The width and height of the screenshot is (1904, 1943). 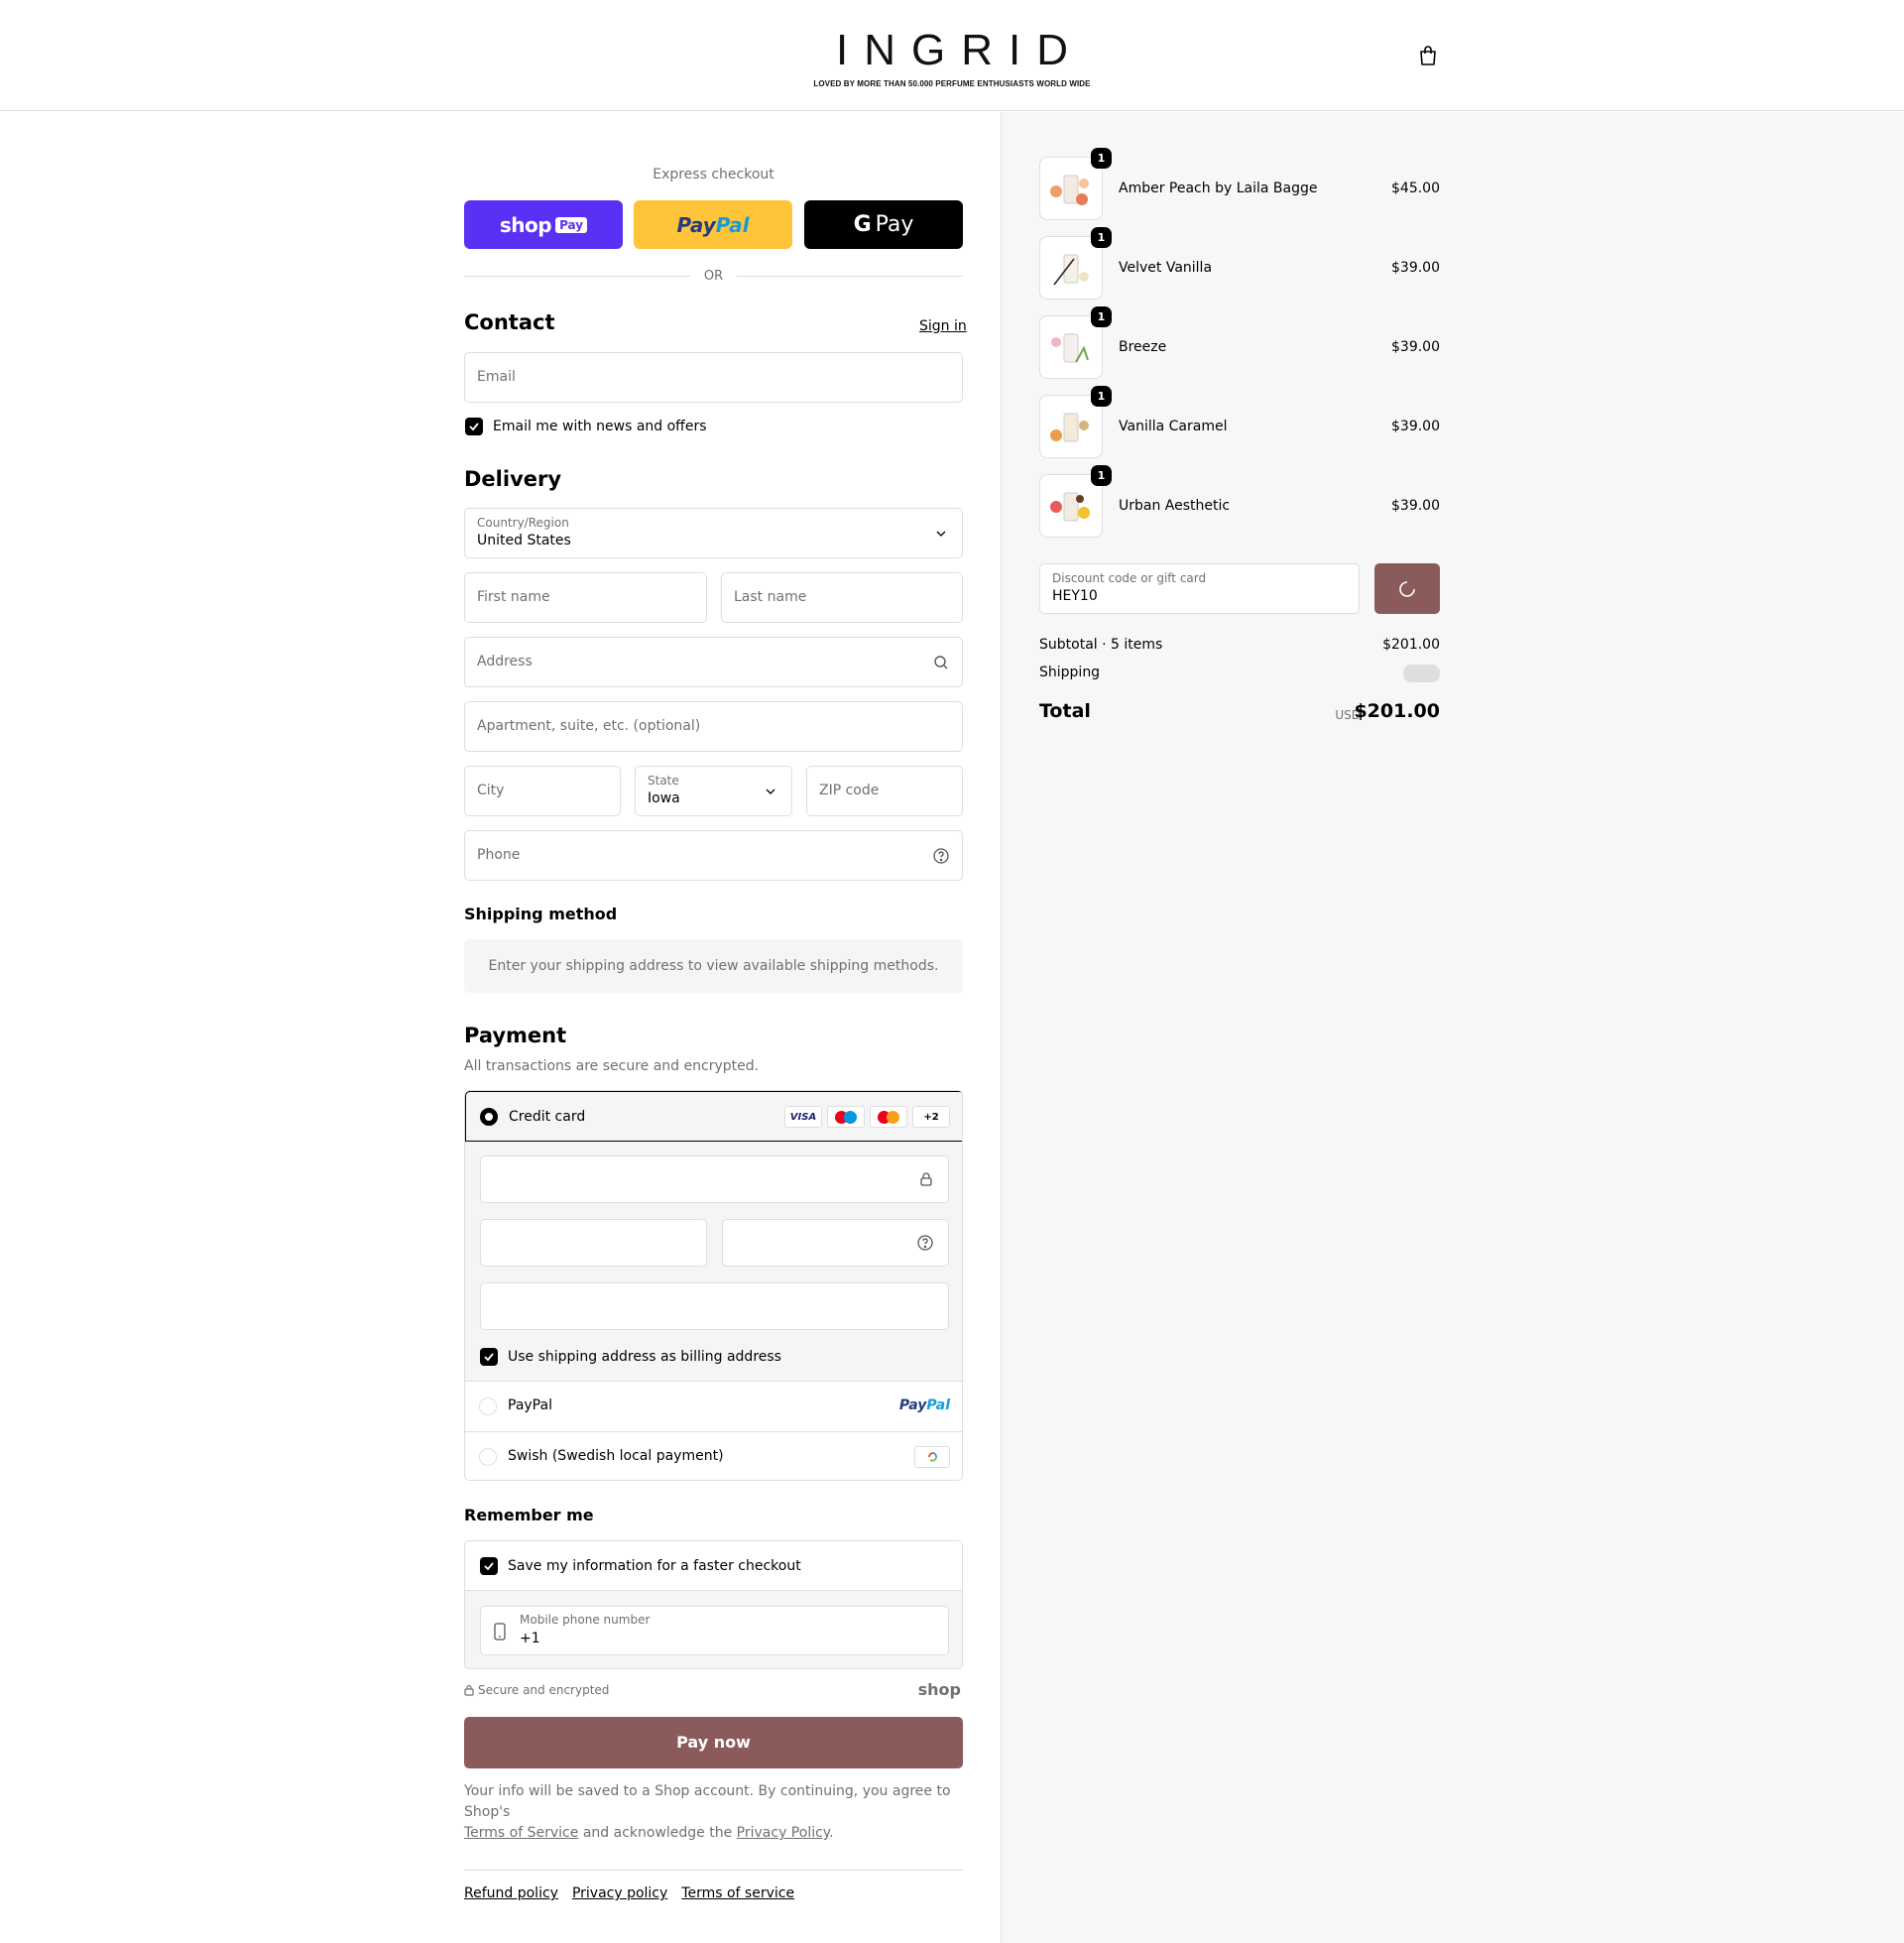 What do you see at coordinates (714, 276) in the screenshot?
I see `or-divider: OR` at bounding box center [714, 276].